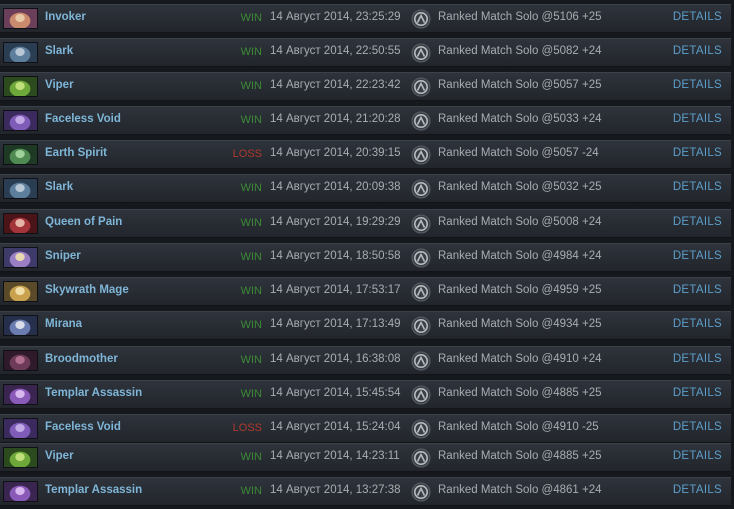 The image size is (734, 509). Describe the element at coordinates (65, 17) in the screenshot. I see `hero-name: Invoker` at that location.